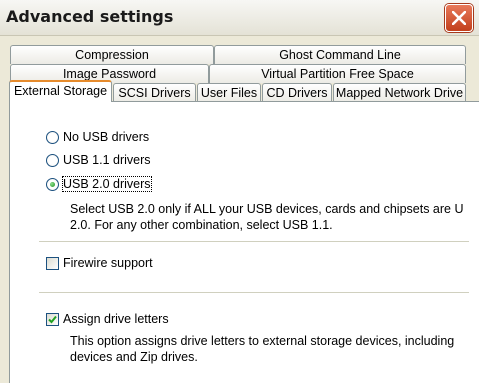  I want to click on radio-no-usb-drivers: No USB drivers, so click(97, 137).